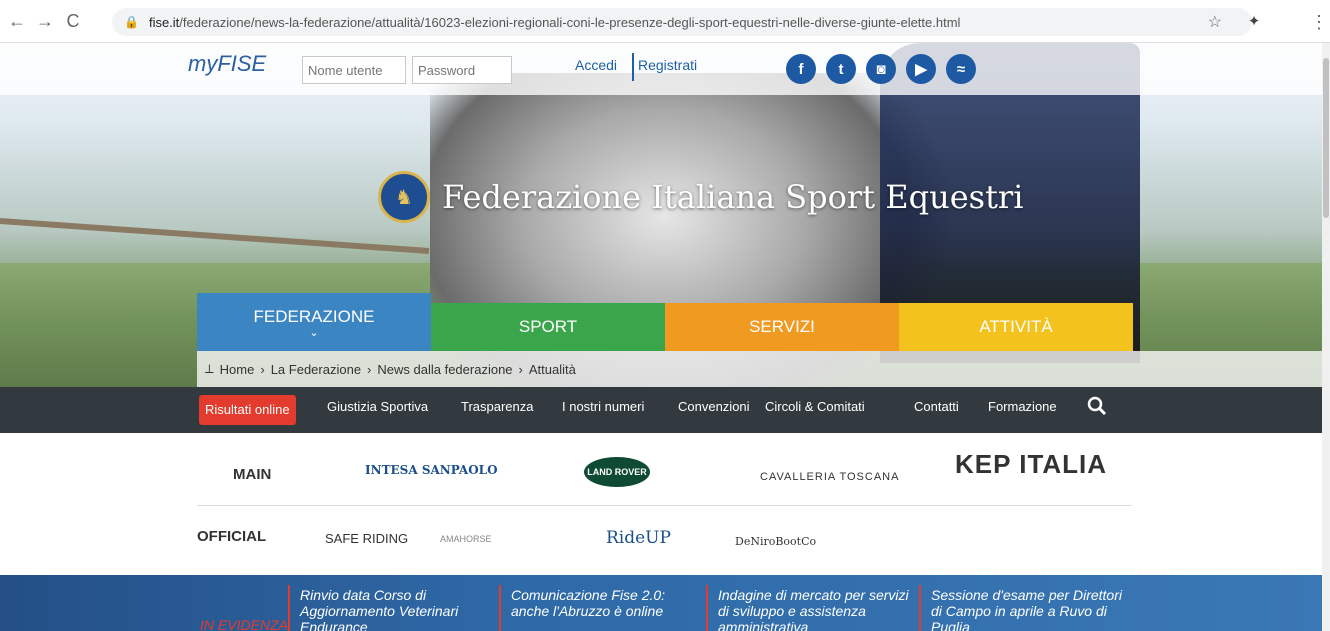 The height and width of the screenshot is (631, 1330). What do you see at coordinates (1215, 22) in the screenshot?
I see `bookmark-star-icon: ☆` at bounding box center [1215, 22].